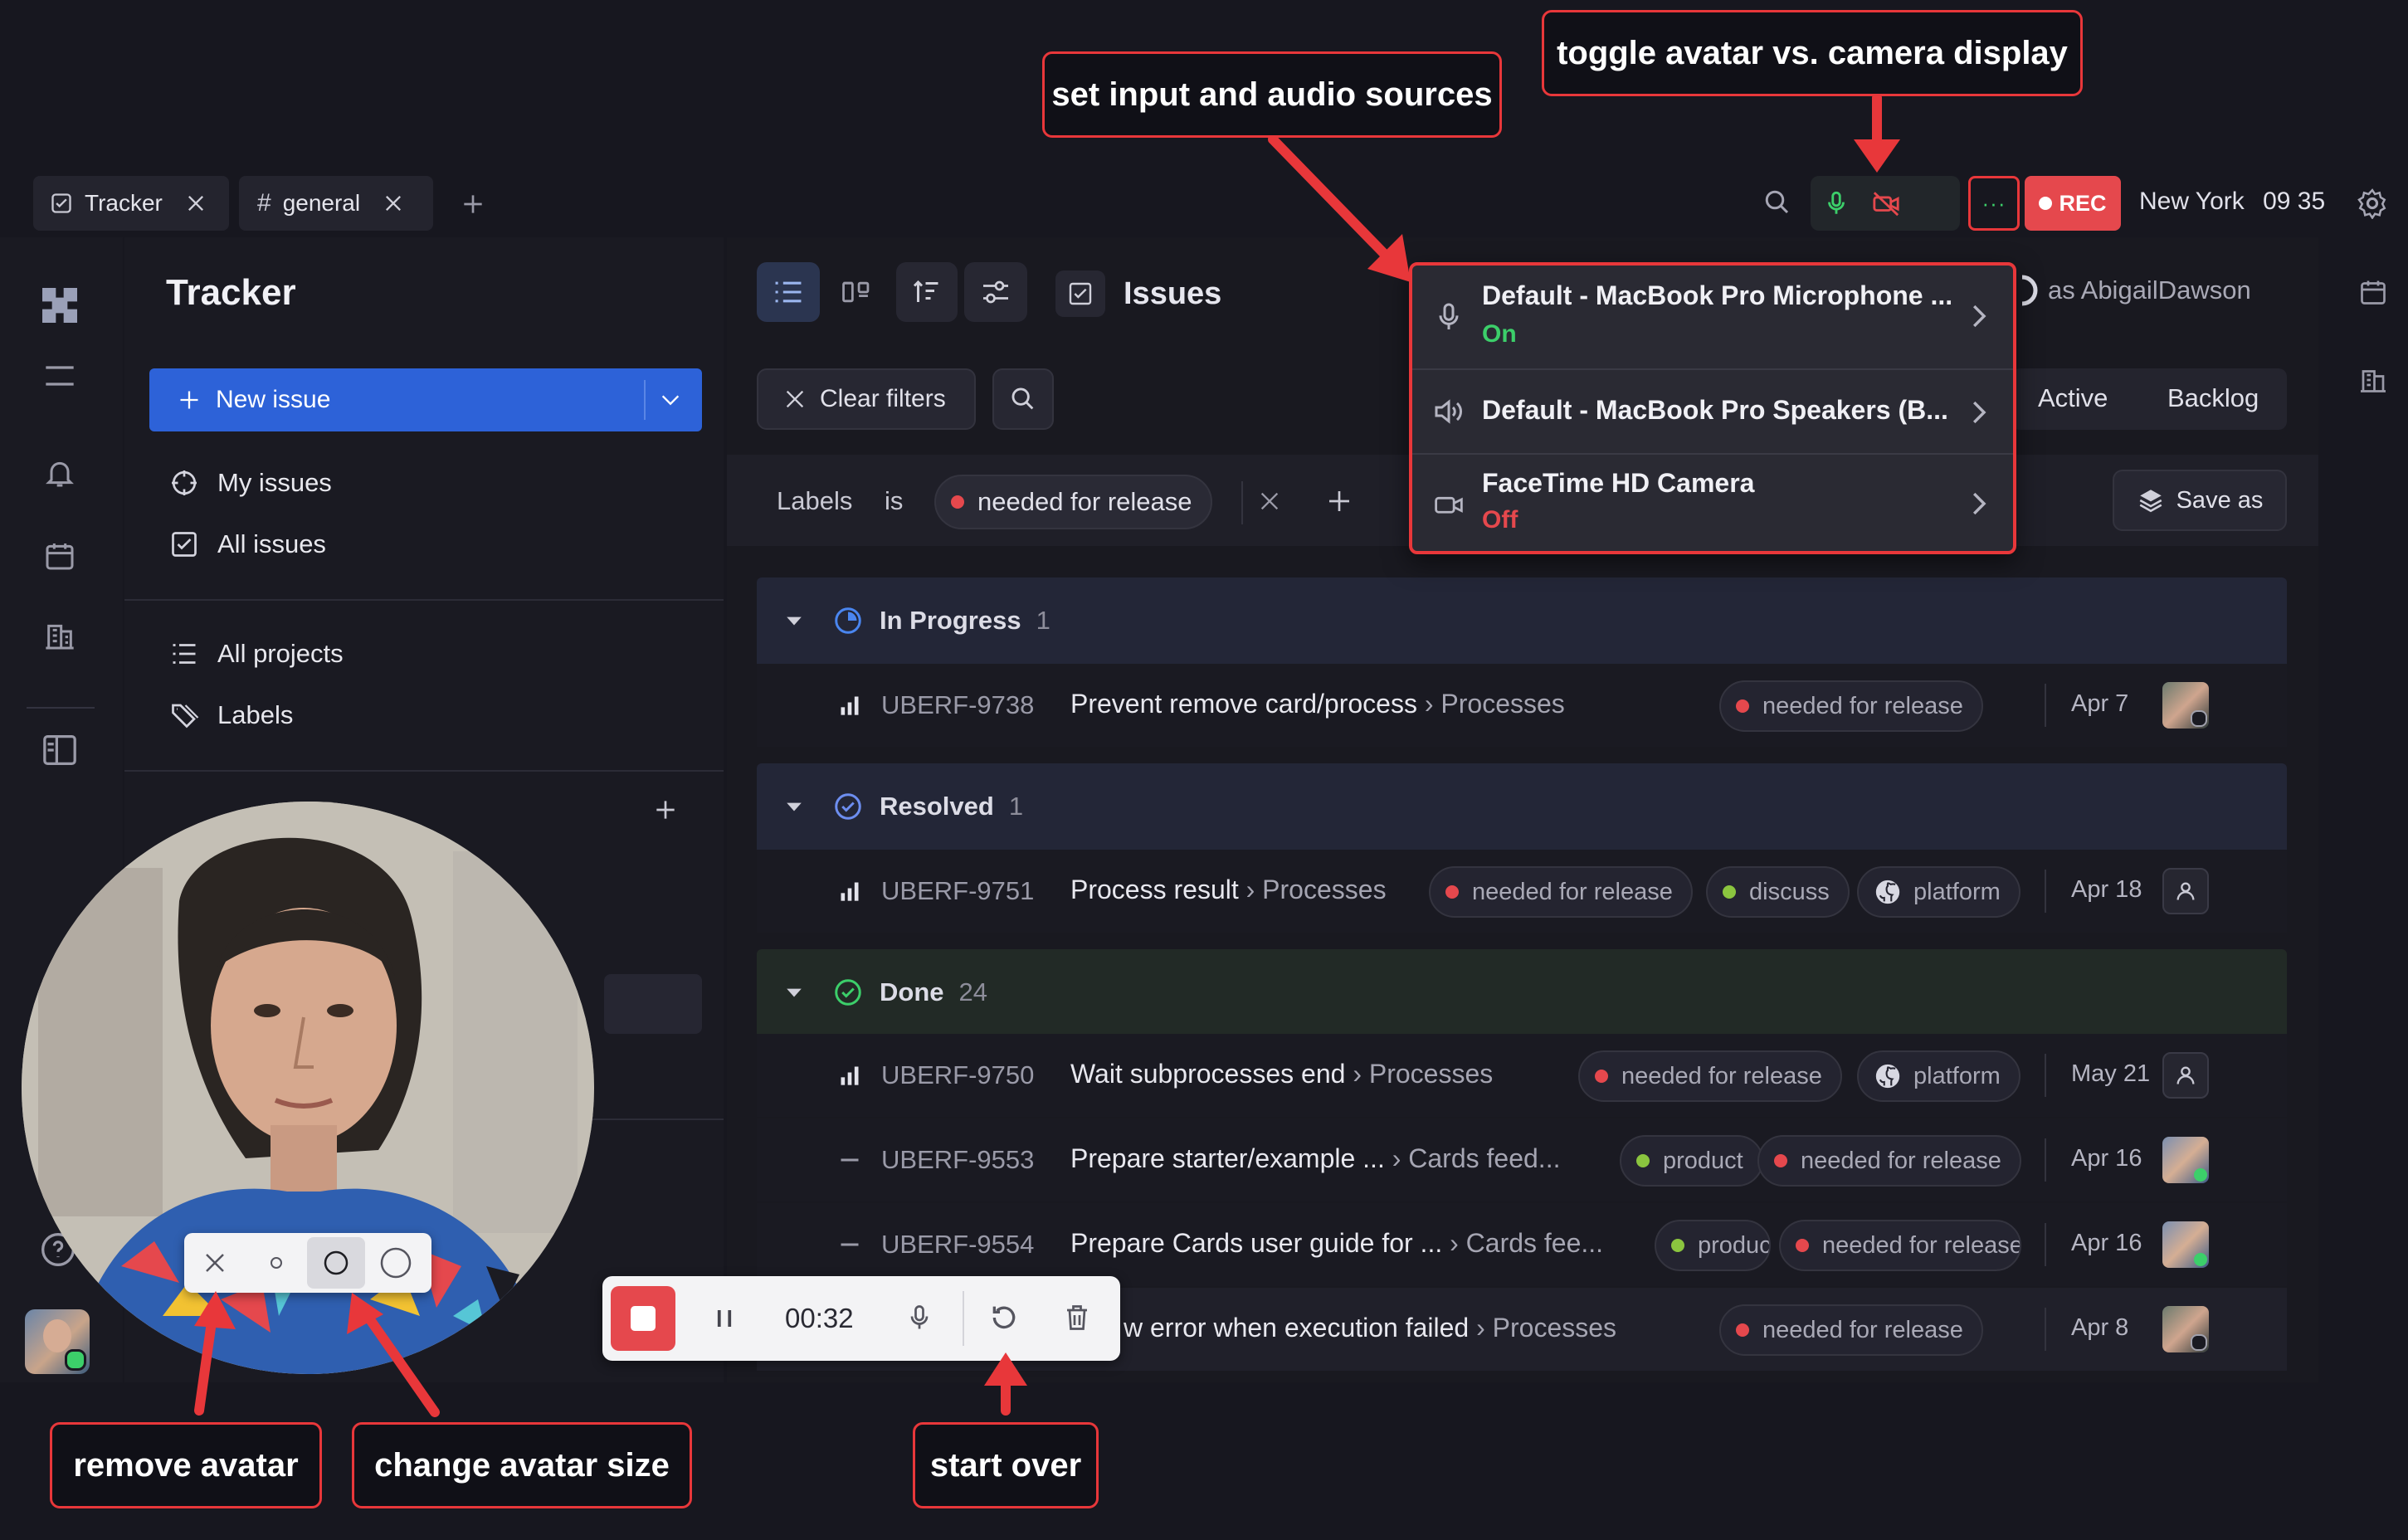  Describe the element at coordinates (1812, 53) in the screenshot. I see `callout-toggle-avatar: toggle avatar vs. camera display` at that location.